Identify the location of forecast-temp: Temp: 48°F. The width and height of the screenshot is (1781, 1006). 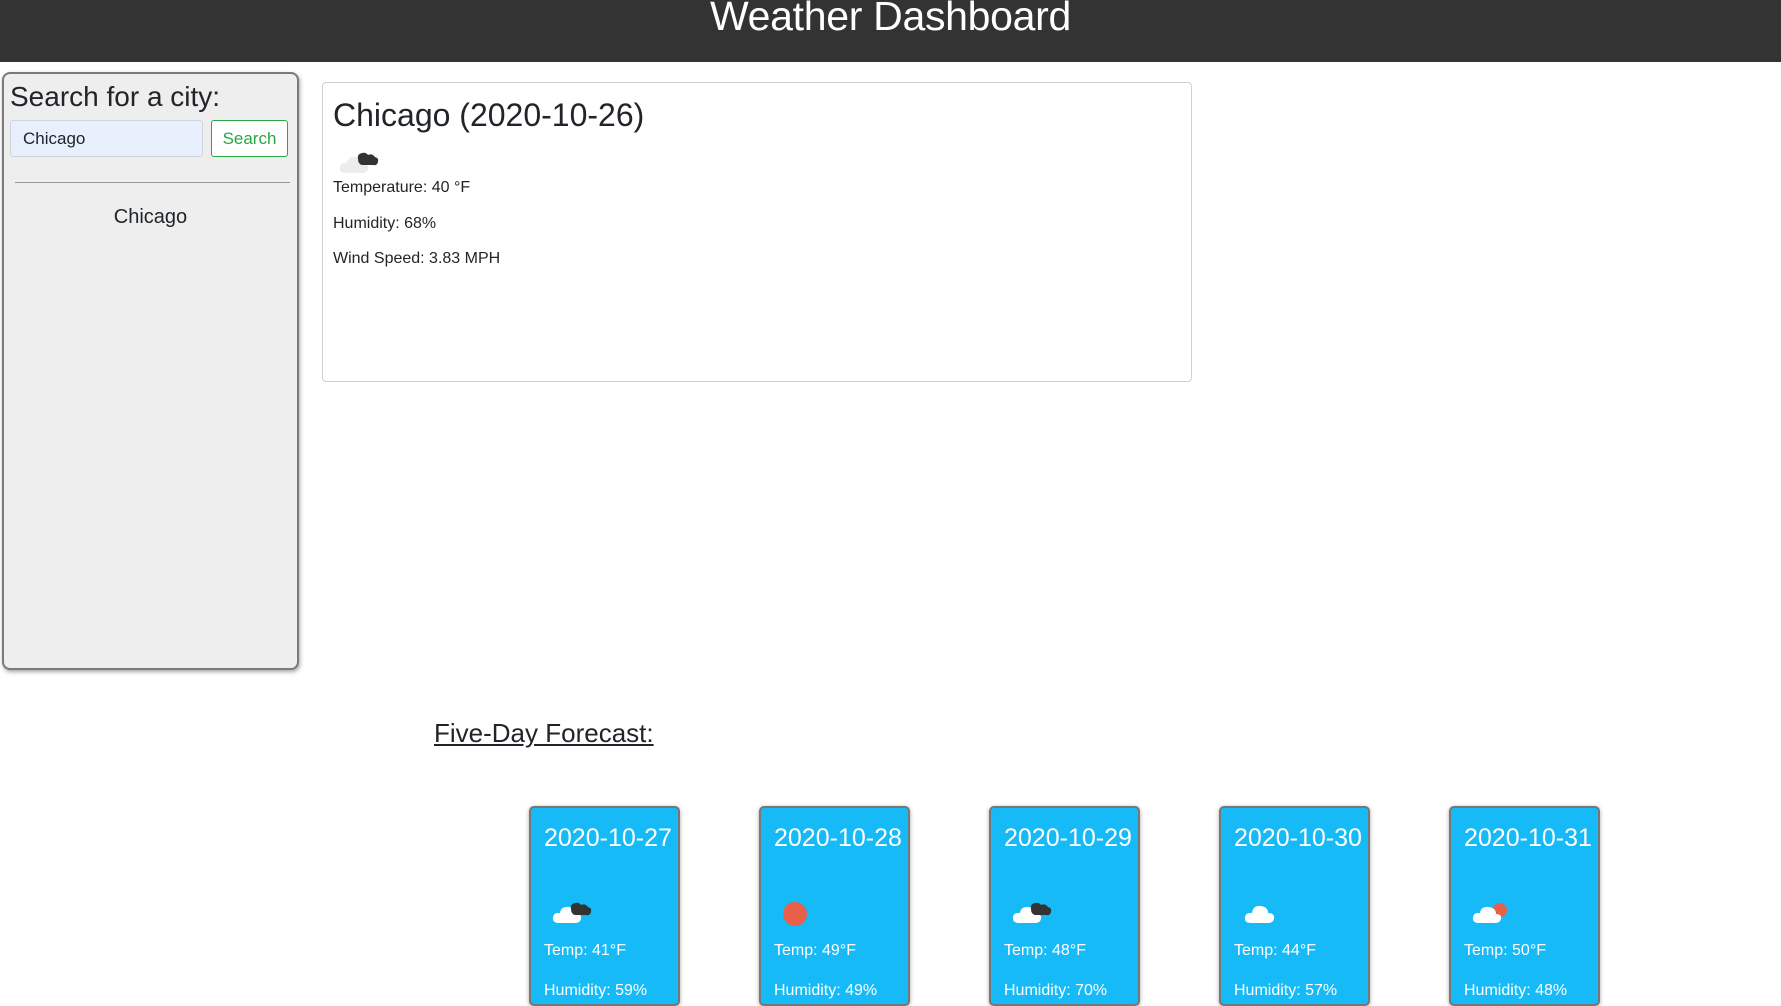
(1045, 950).